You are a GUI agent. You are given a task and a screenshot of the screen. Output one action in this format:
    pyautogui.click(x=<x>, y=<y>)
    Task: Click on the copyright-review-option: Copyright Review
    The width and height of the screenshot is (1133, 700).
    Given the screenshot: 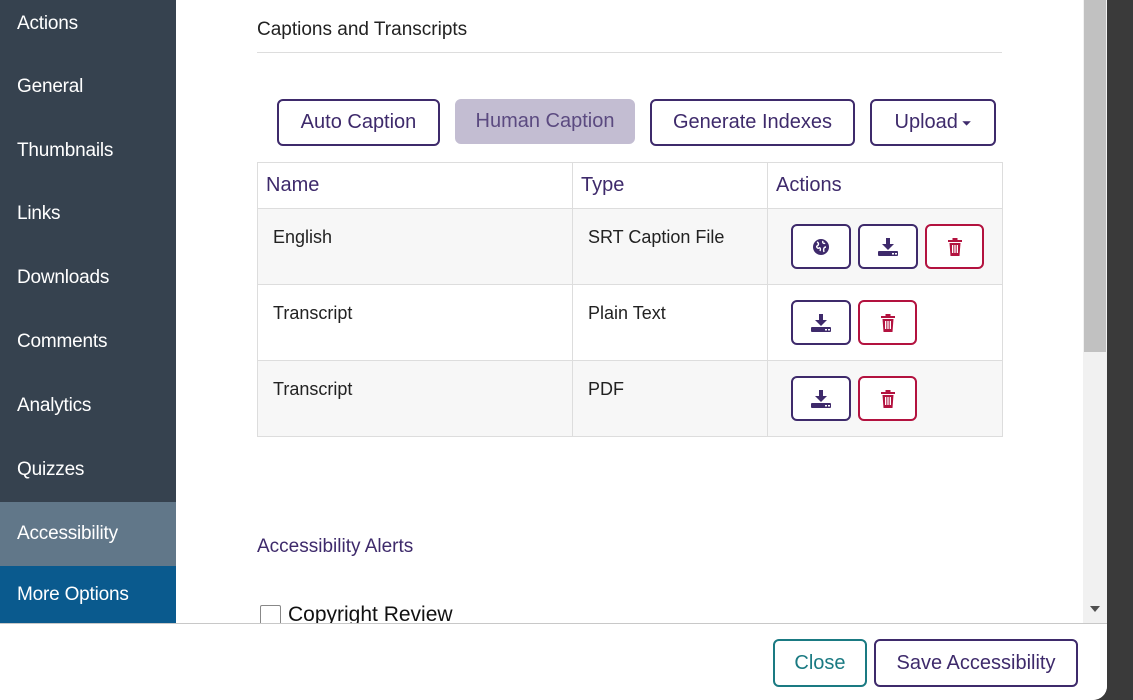 What is the action you would take?
    pyautogui.click(x=356, y=613)
    